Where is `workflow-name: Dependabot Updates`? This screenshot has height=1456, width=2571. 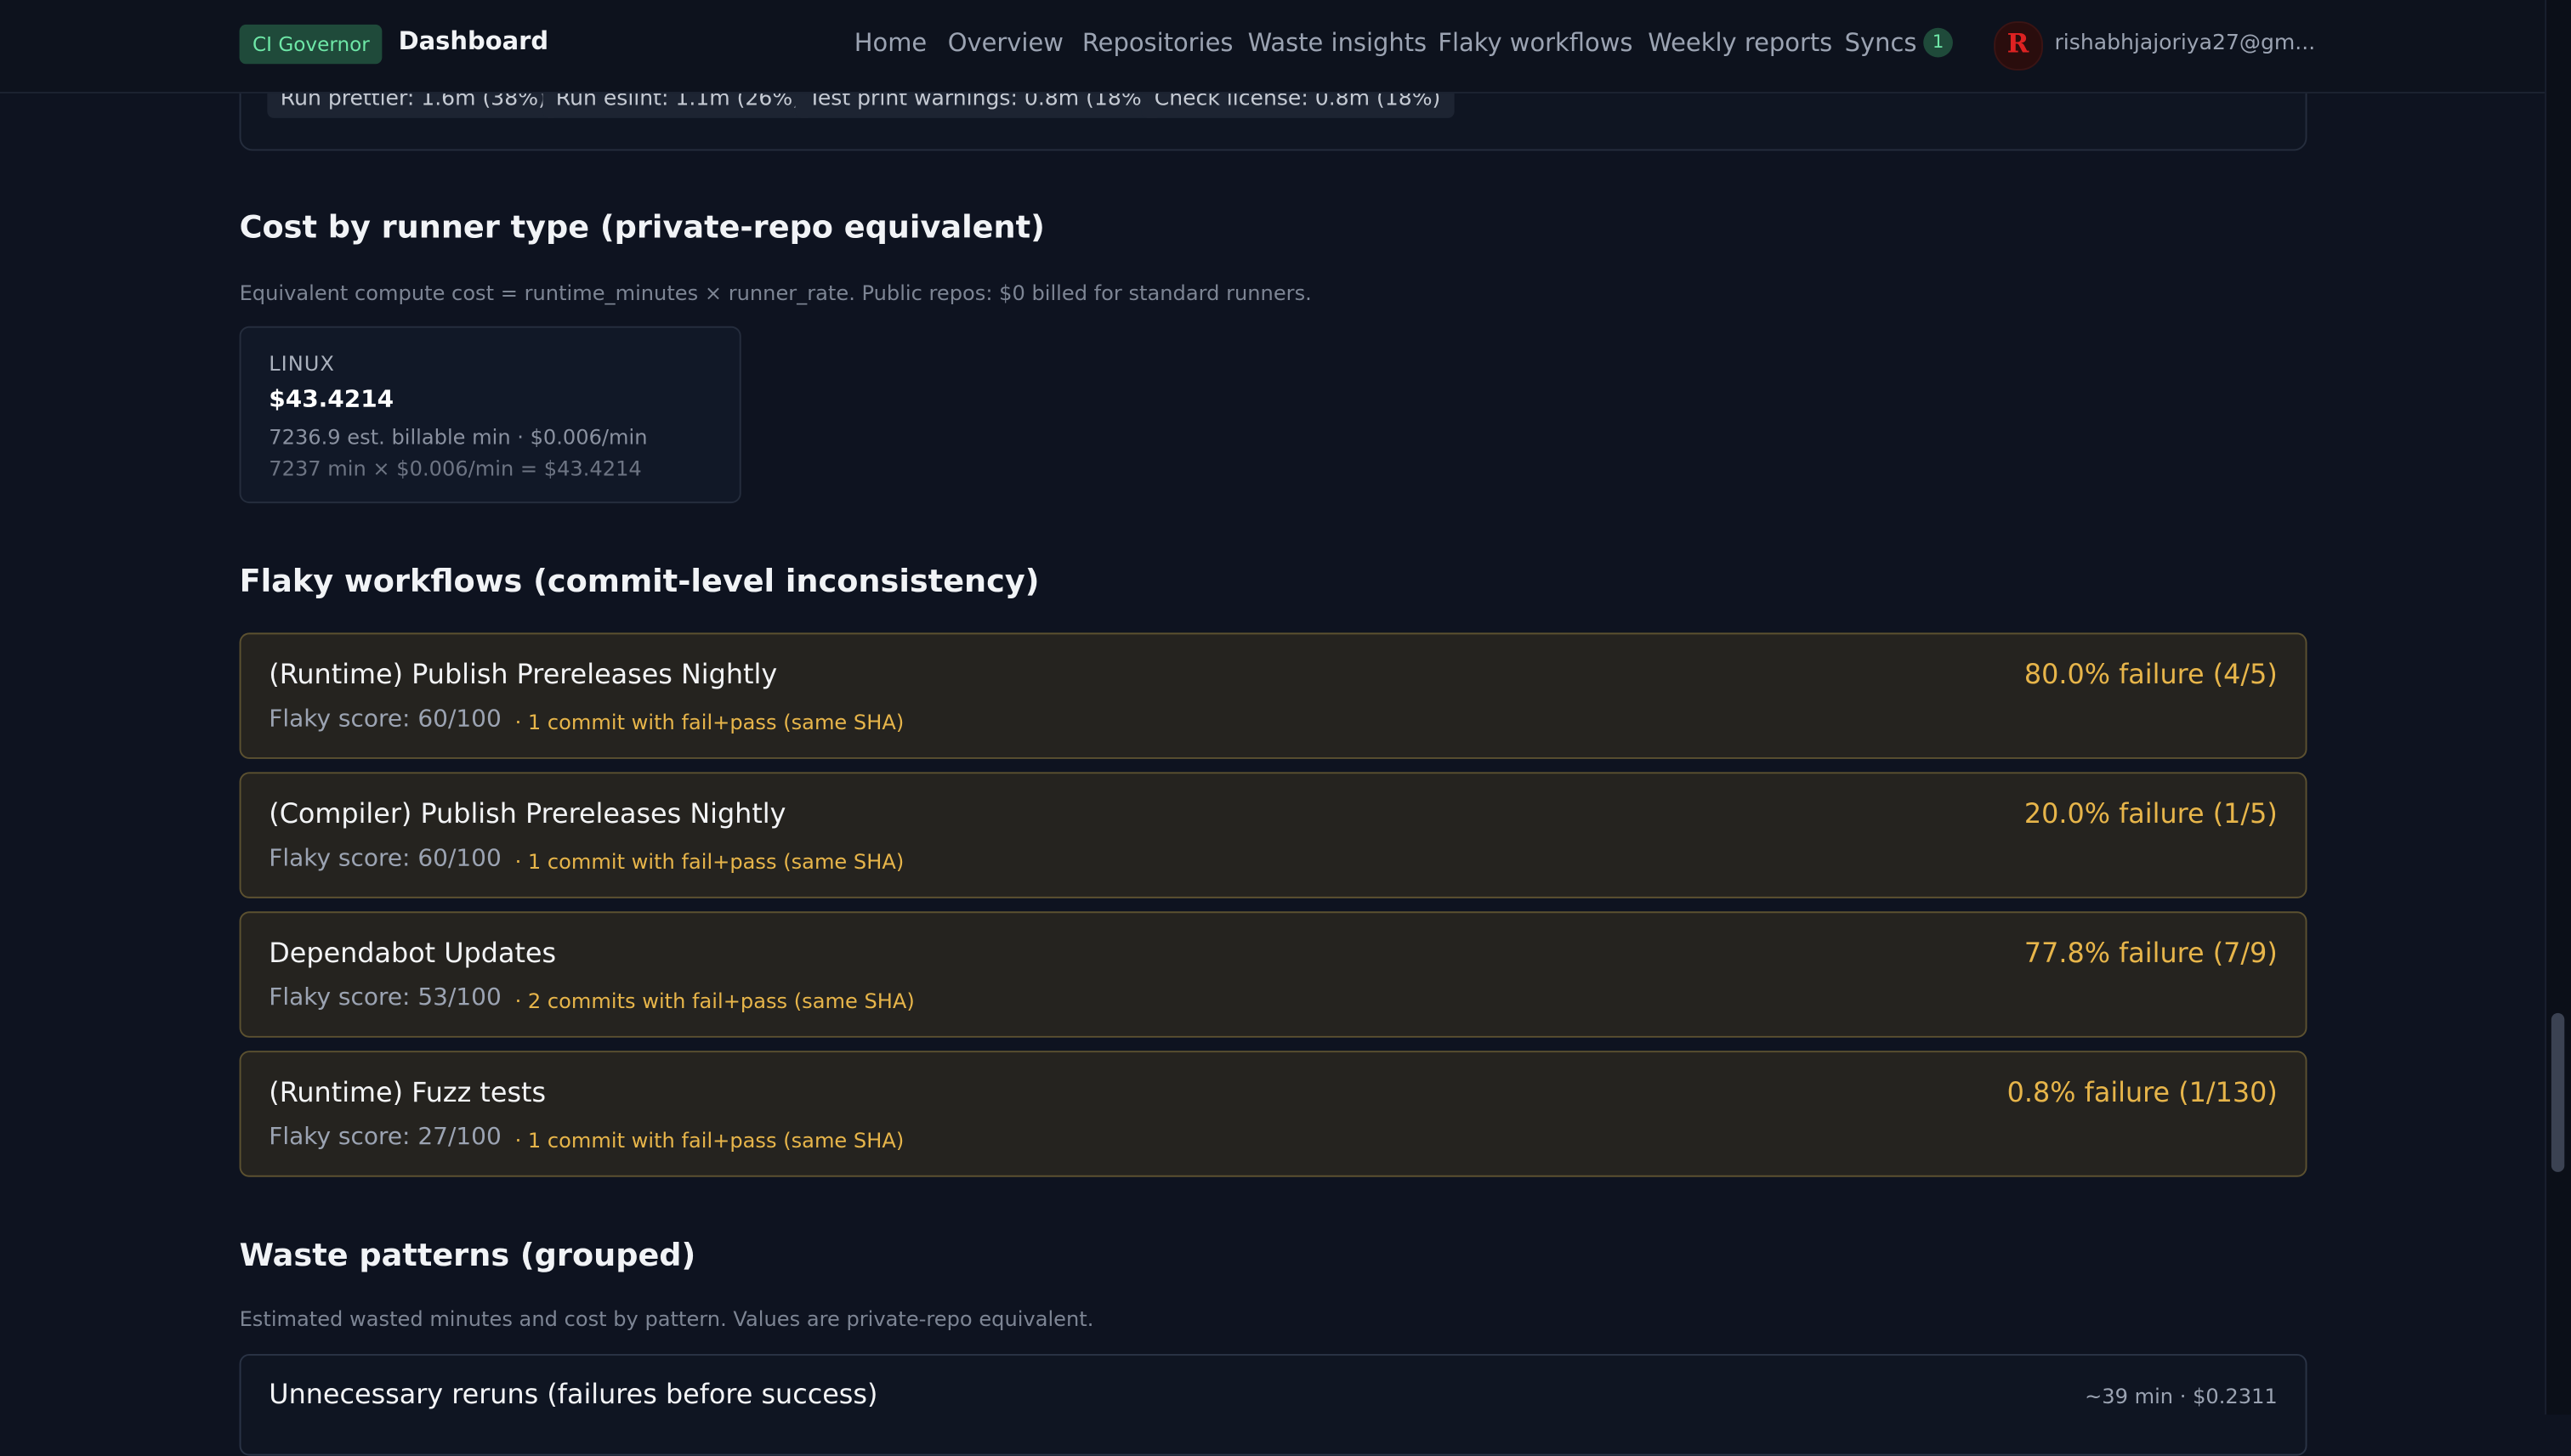
workflow-name: Dependabot Updates is located at coordinates (413, 954).